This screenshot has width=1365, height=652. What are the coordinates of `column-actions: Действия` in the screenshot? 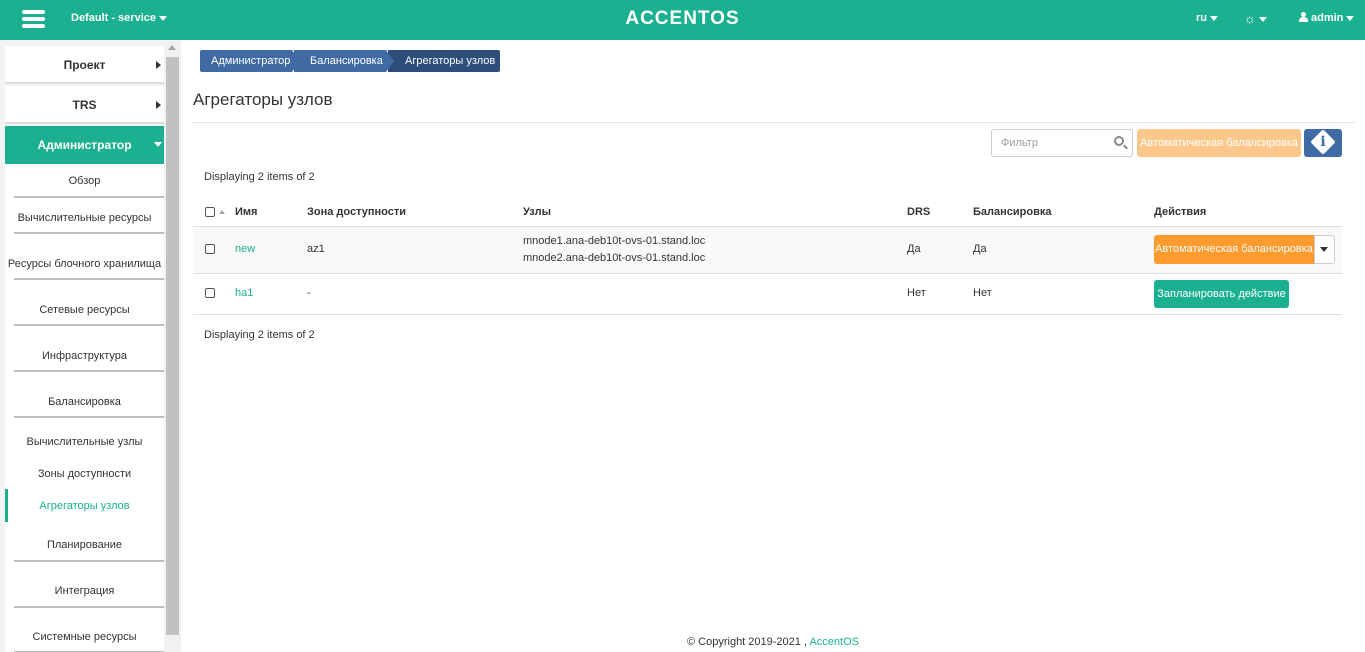 It's located at (1180, 212).